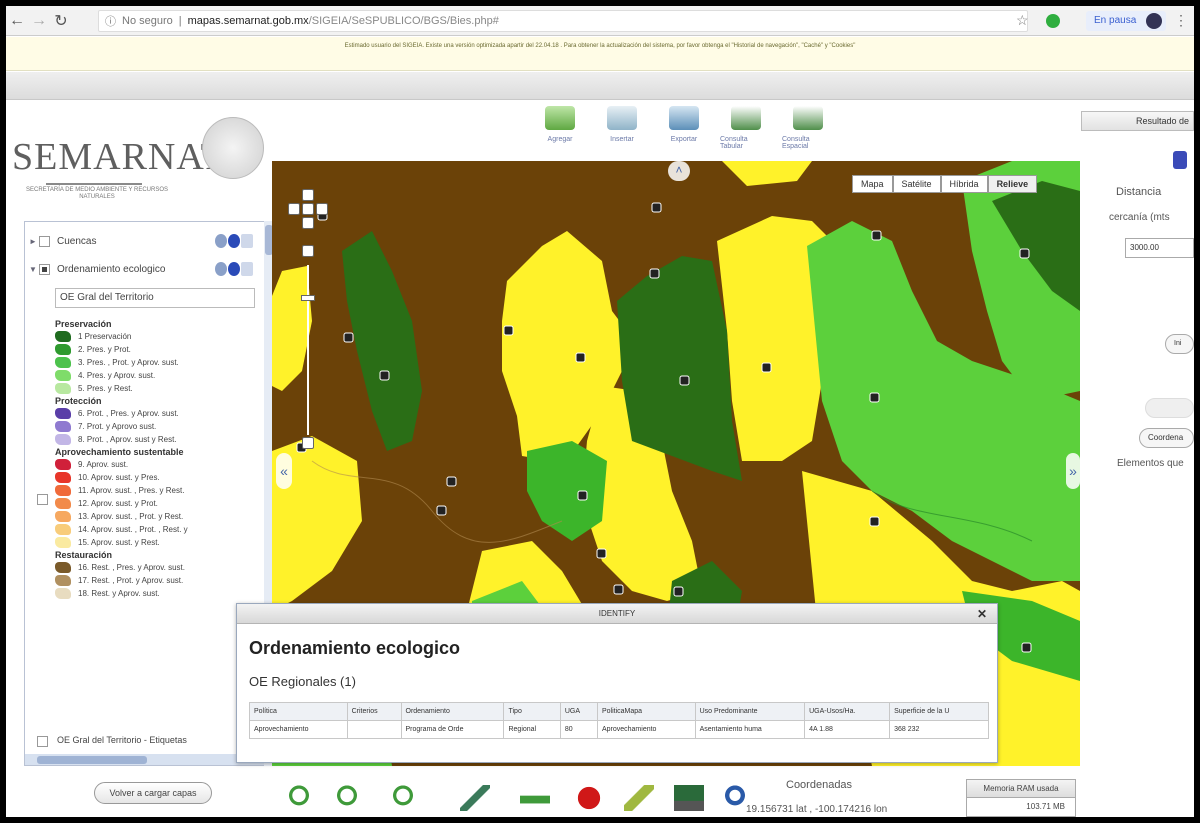  Describe the element at coordinates (684, 118) in the screenshot. I see `export-icon` at that location.